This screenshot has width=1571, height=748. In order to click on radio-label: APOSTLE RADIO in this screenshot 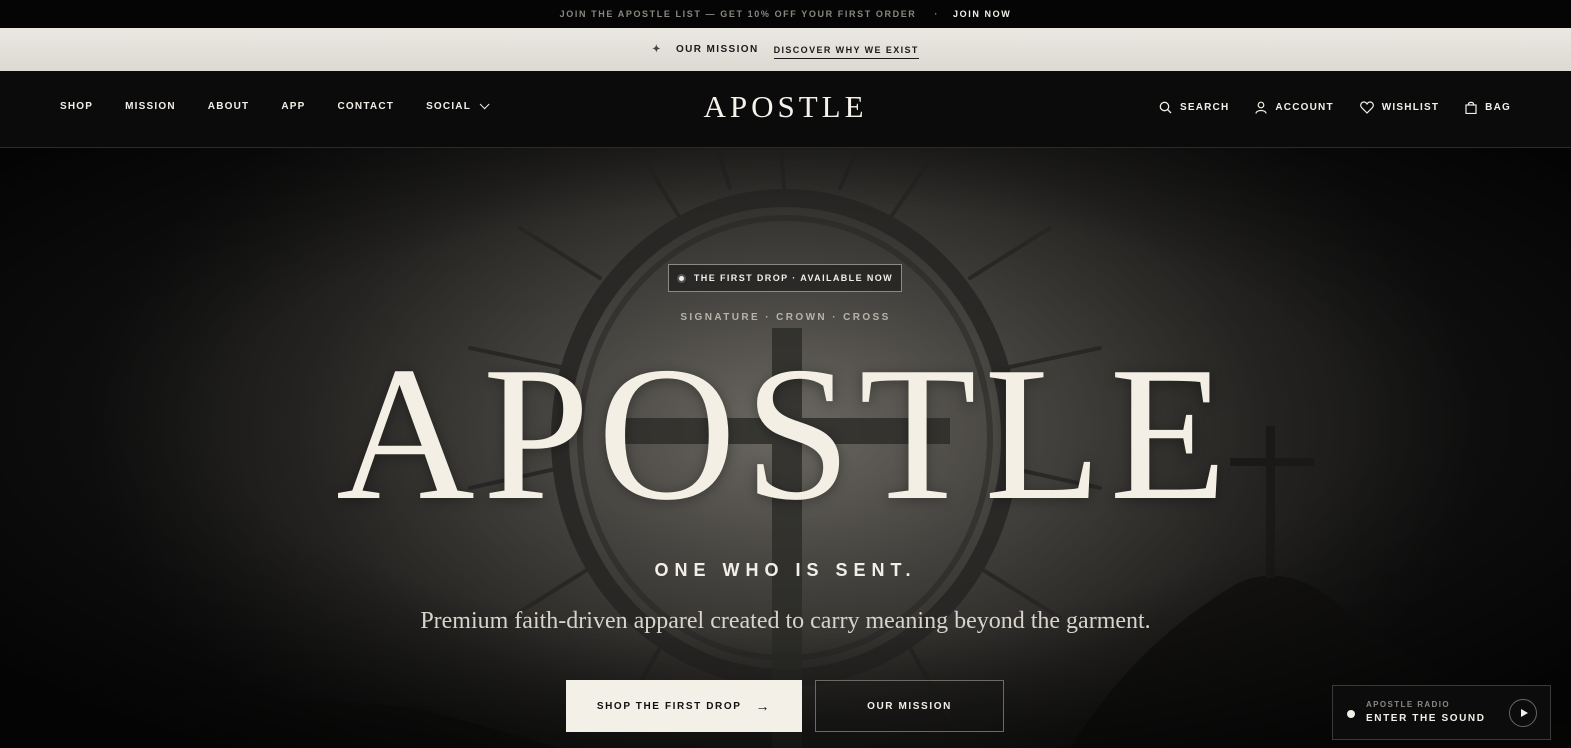, I will do `click(1408, 704)`.